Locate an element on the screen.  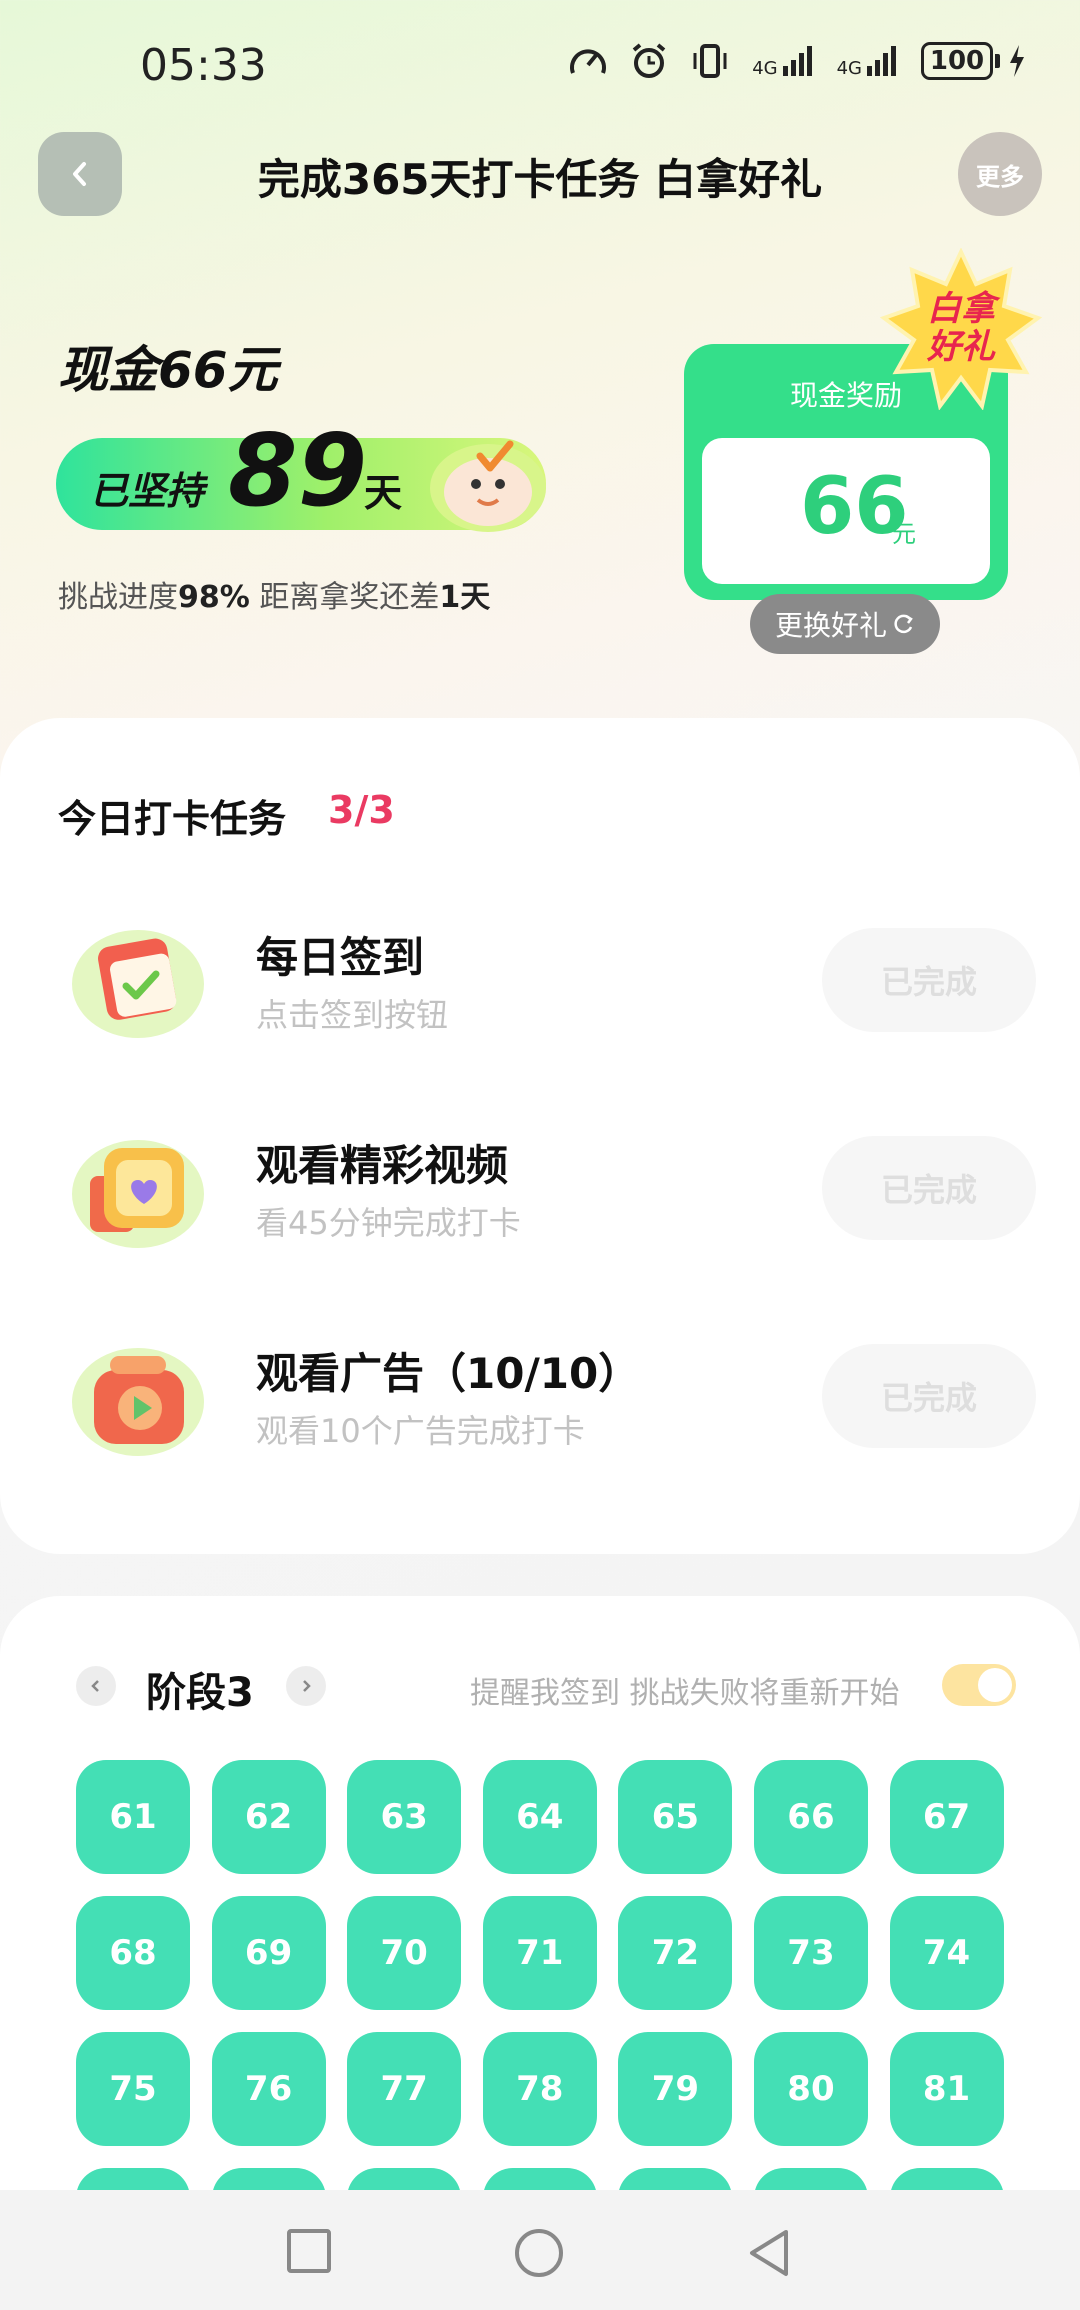
day-cell: 87 is located at coordinates (810, 2180).